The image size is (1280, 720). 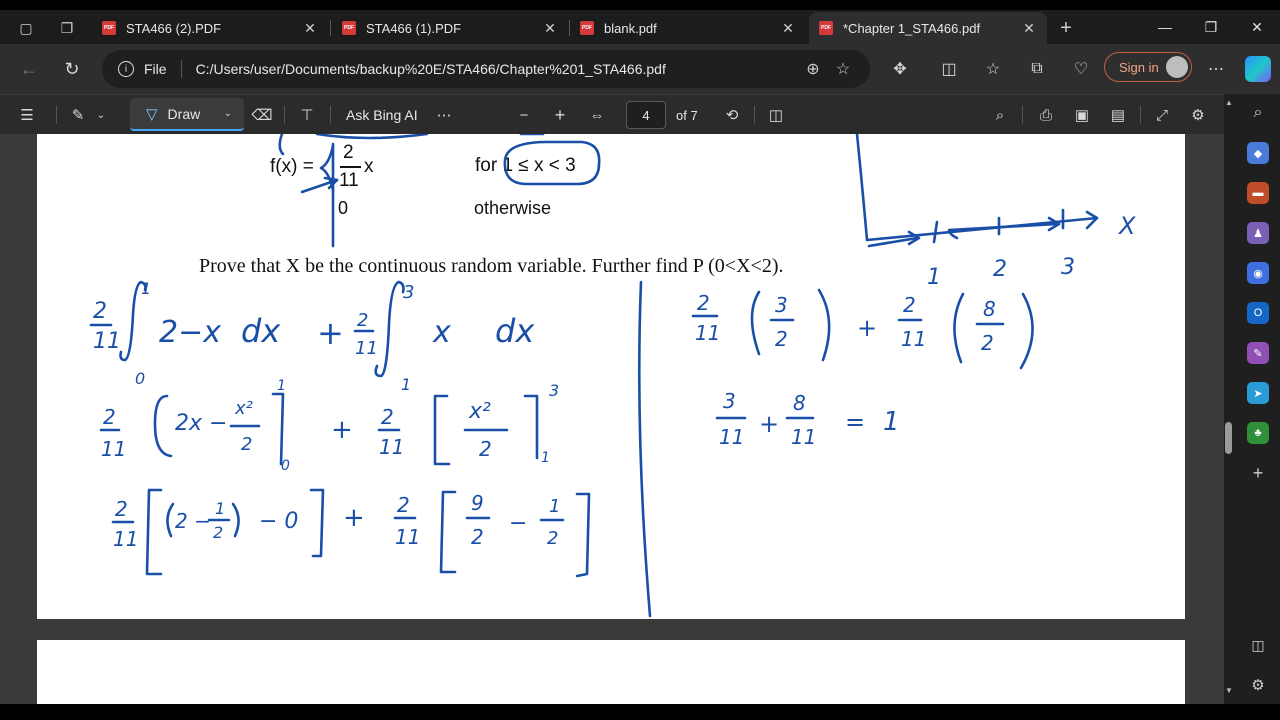 I want to click on page-number-input, so click(x=646, y=115).